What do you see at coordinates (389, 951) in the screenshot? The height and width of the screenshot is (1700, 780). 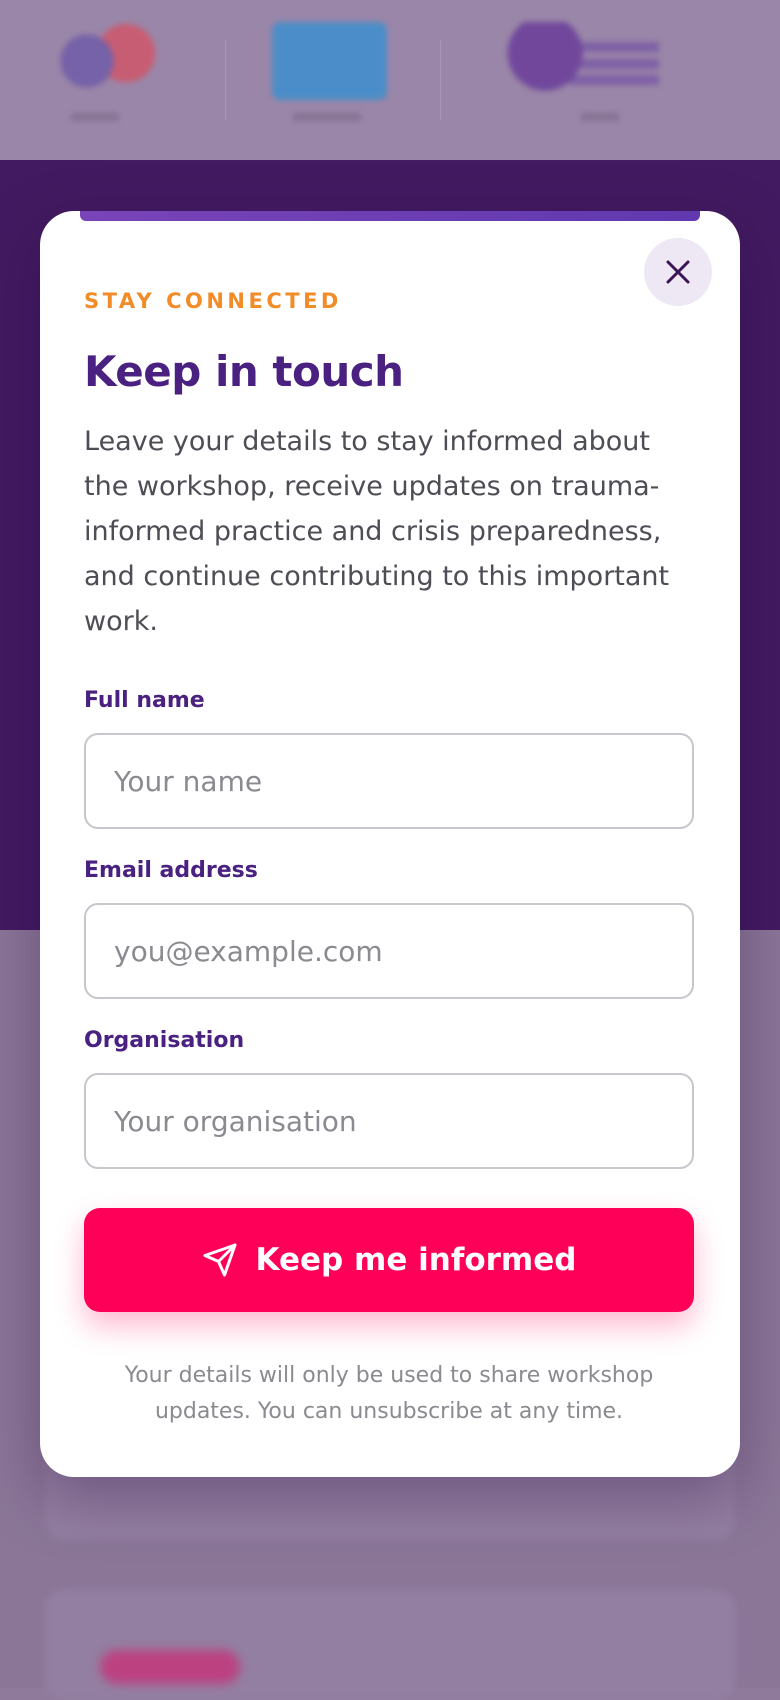 I see `email-input` at bounding box center [389, 951].